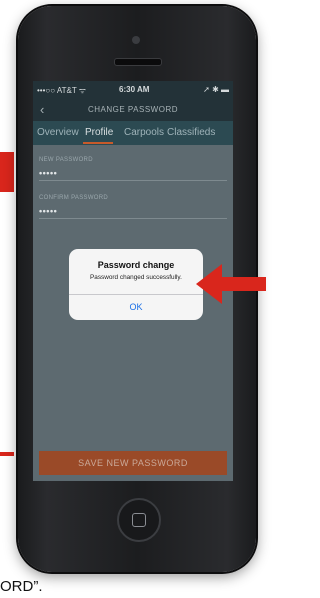 The height and width of the screenshot is (598, 320). I want to click on dialog-title: Password change, so click(136, 265).